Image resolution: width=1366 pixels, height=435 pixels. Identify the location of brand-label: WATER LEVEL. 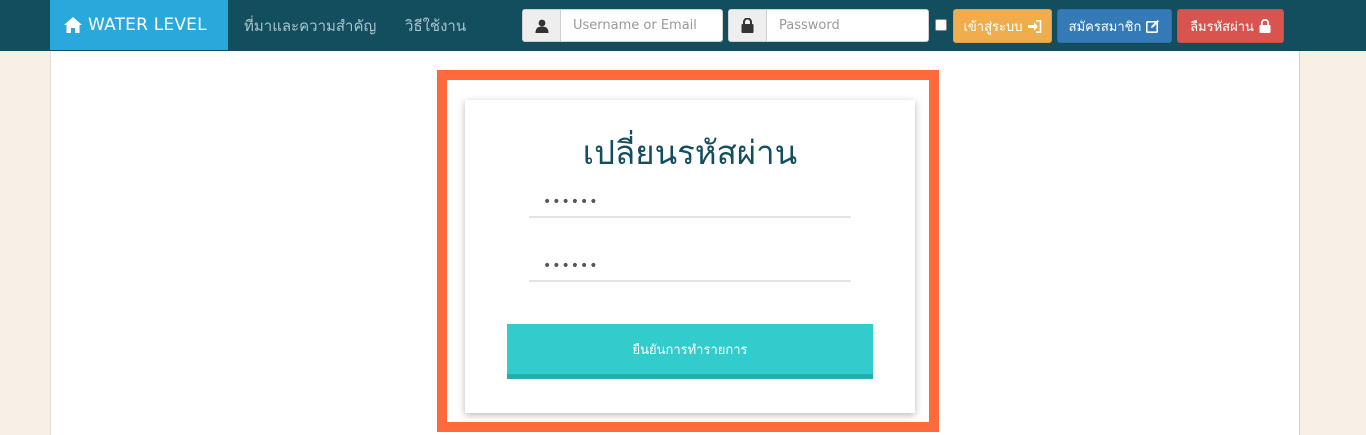
(147, 25).